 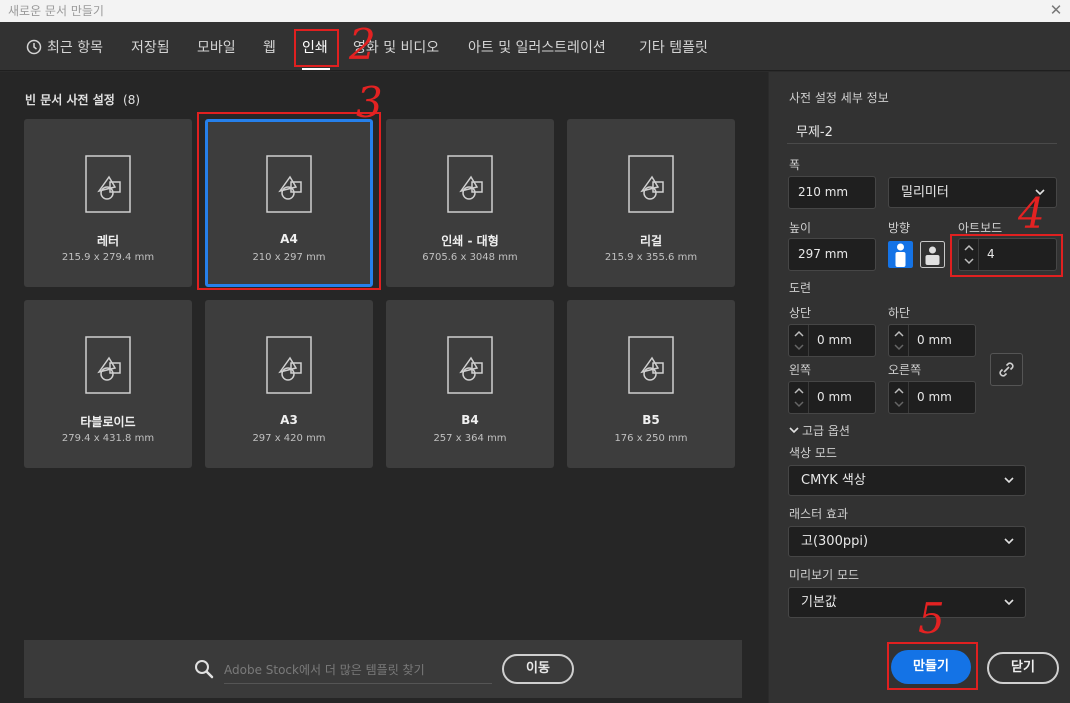 I want to click on preset-size: 215.9 x 279.4 mm, so click(x=108, y=257).